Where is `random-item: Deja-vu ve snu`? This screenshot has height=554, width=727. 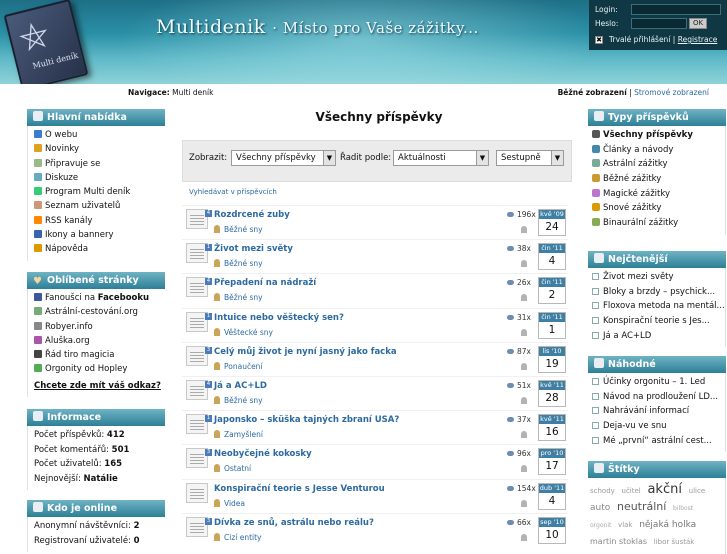
random-item: Deja-vu ve snu is located at coordinates (656, 426).